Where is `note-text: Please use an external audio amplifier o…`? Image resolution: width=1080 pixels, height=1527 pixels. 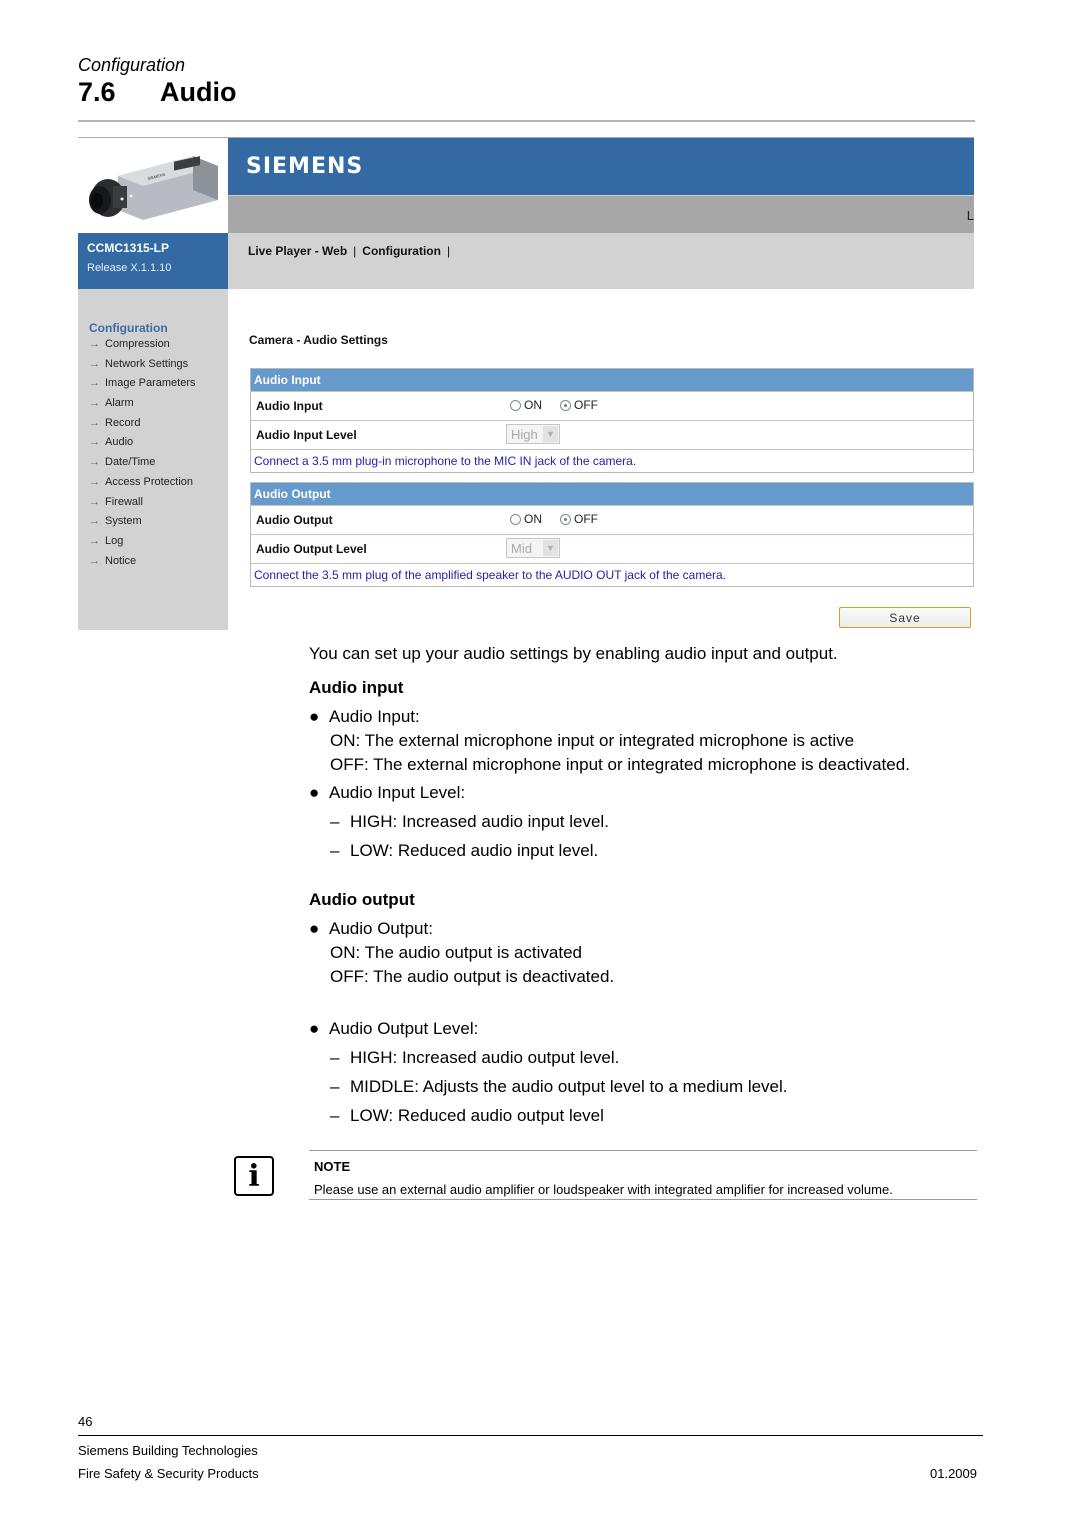 note-text: Please use an external audio amplifier o… is located at coordinates (603, 1189).